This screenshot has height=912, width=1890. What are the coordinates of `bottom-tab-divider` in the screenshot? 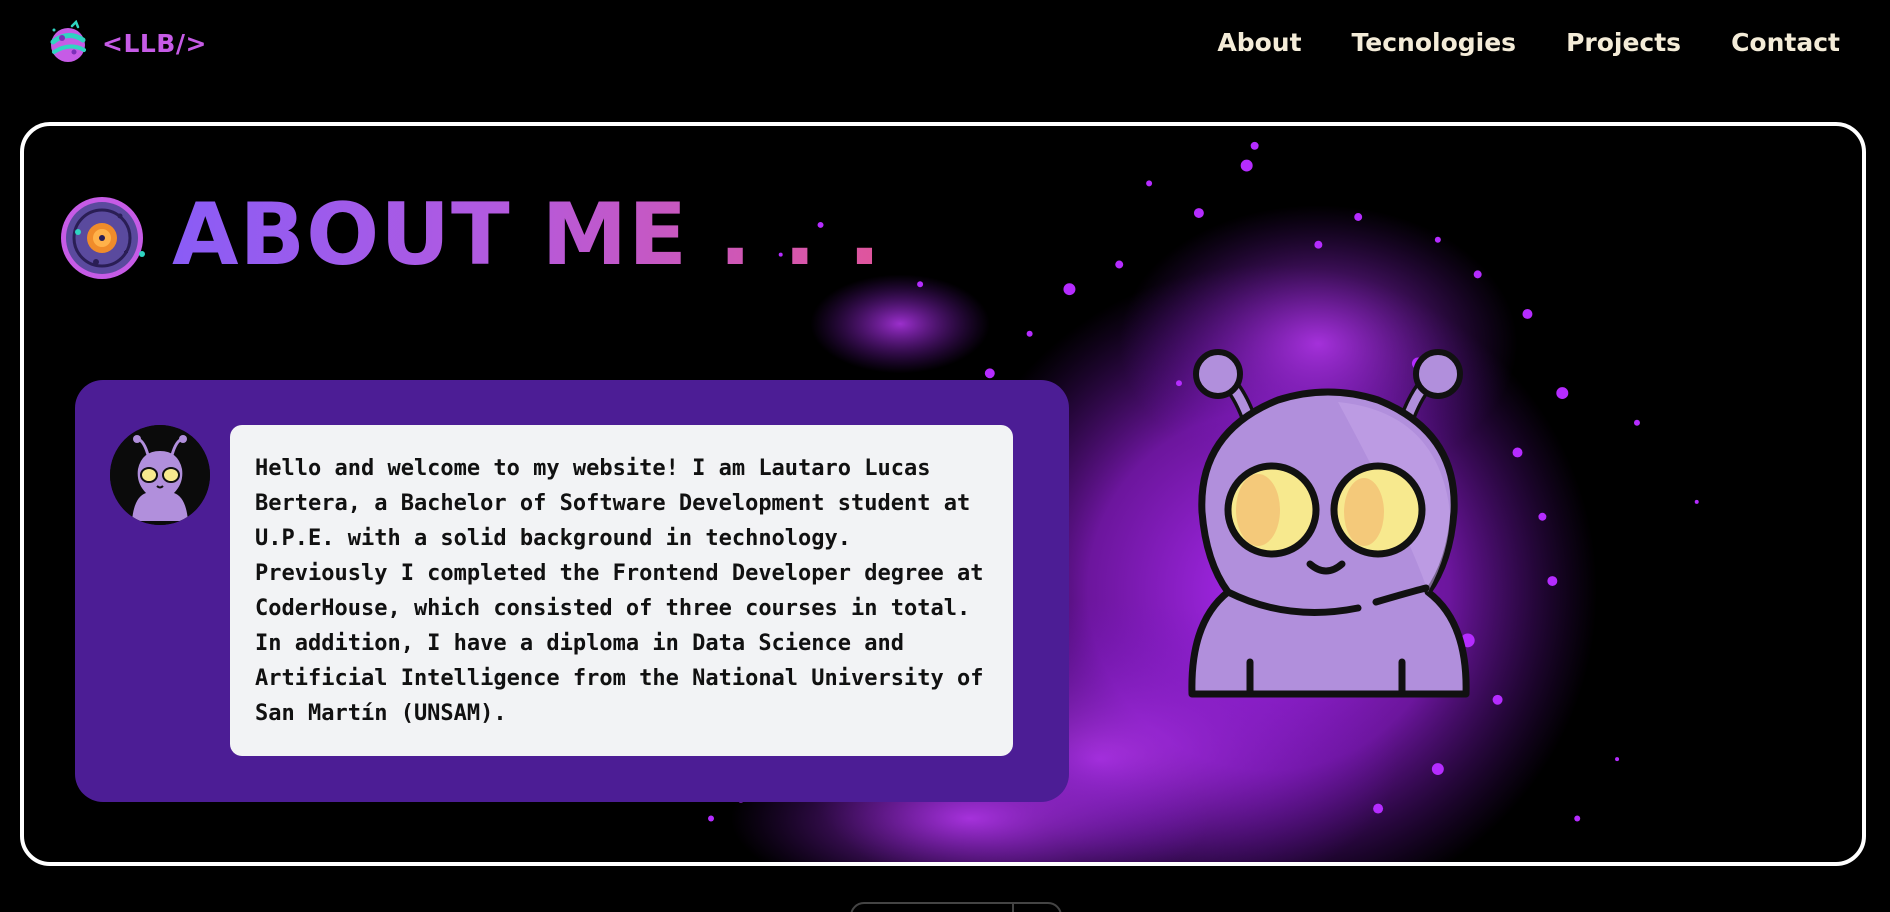 It's located at (1013, 908).